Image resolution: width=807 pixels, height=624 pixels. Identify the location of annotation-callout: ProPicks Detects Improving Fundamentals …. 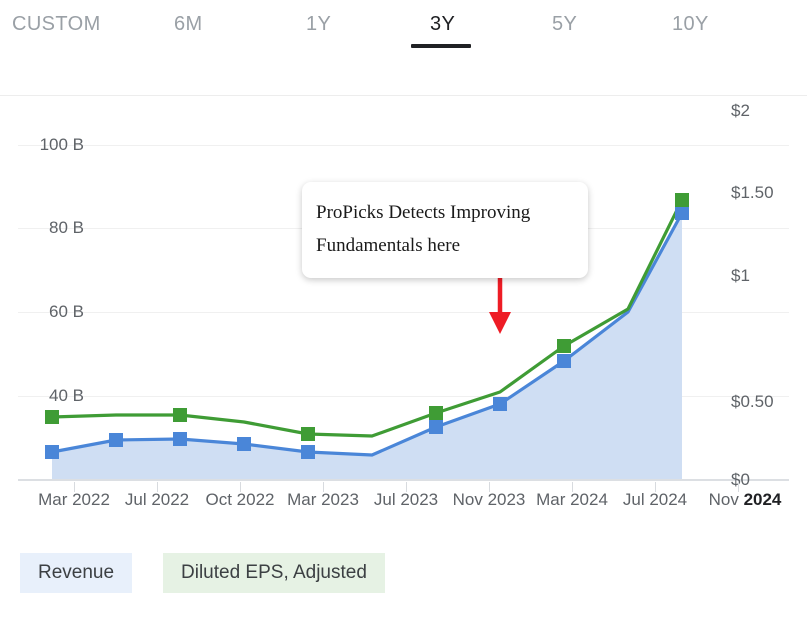
(445, 230).